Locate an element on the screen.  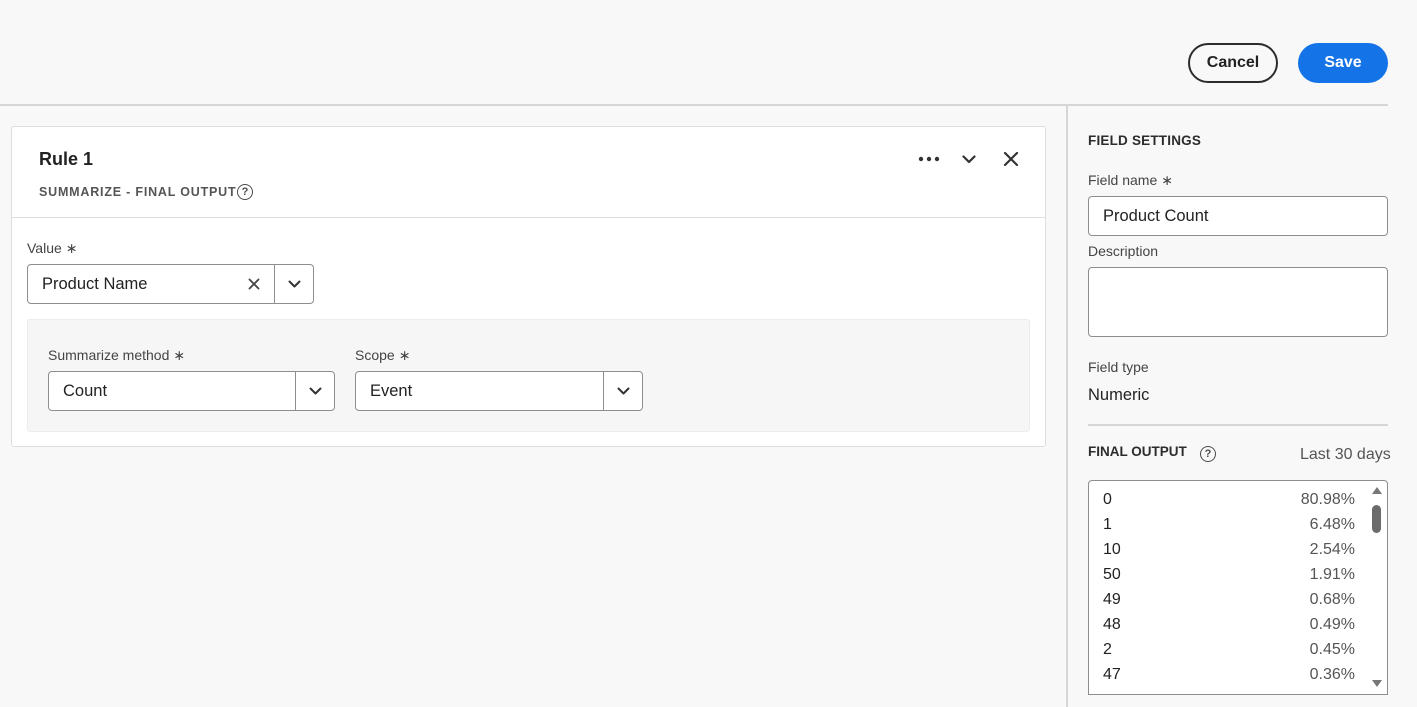
cancel-button: Cancel is located at coordinates (1233, 63).